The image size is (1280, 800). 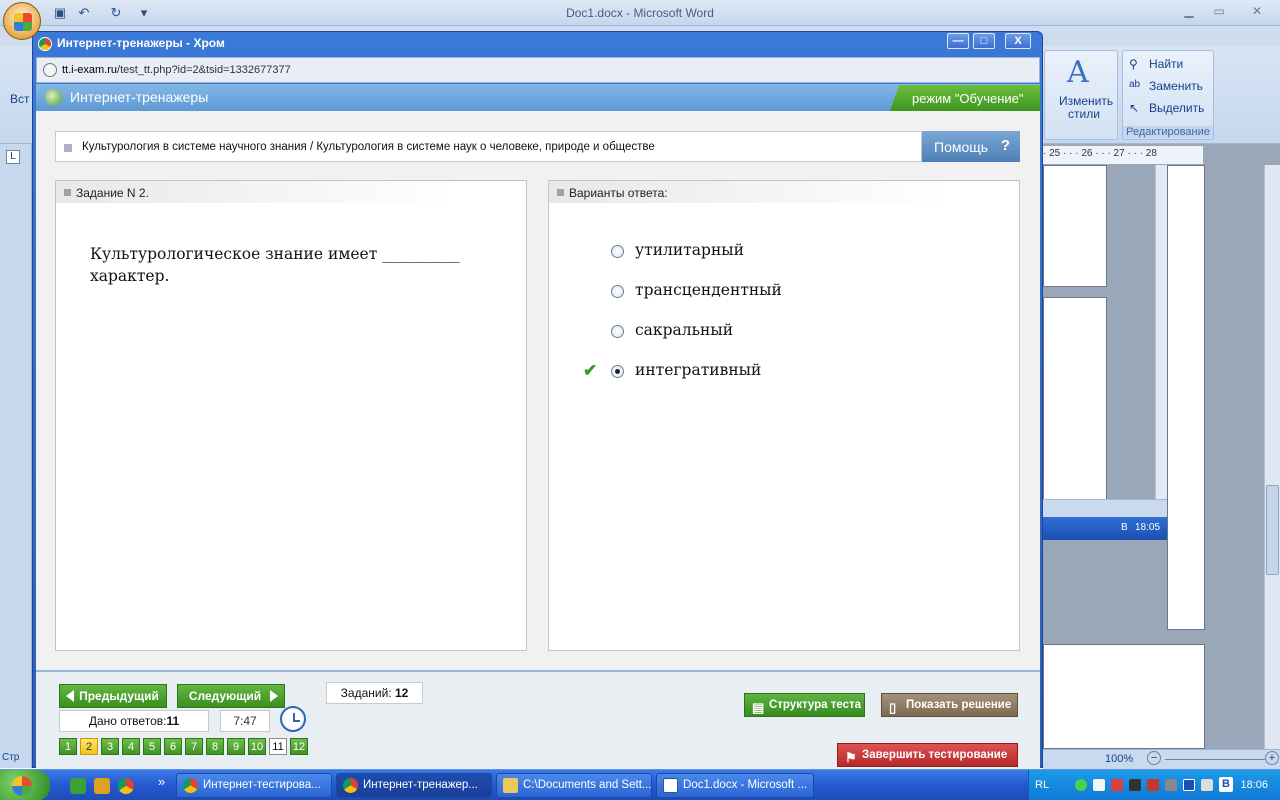 I want to click on start-button, so click(x=25, y=785).